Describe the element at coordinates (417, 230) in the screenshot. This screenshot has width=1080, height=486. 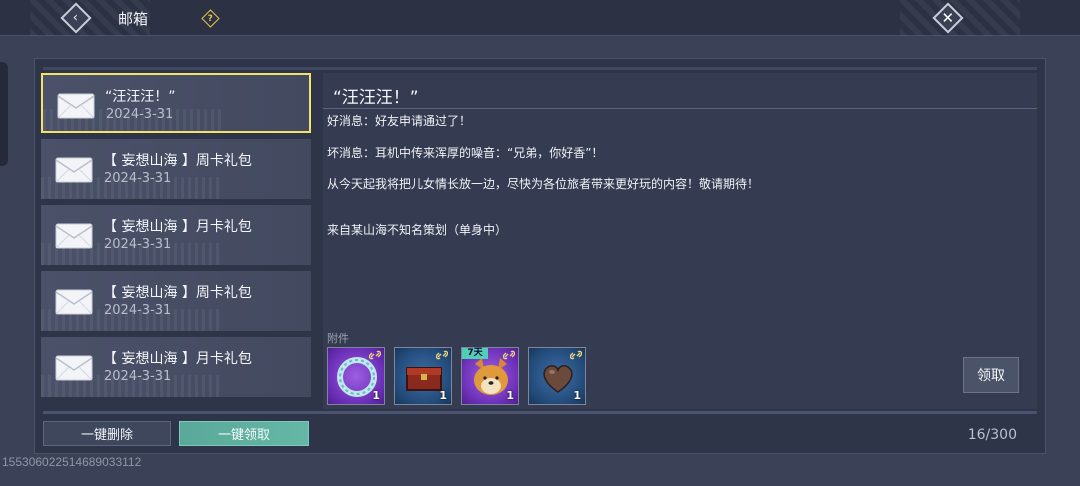
I see `mail-signature: 来自某山海不知名策划（单身中）` at that location.